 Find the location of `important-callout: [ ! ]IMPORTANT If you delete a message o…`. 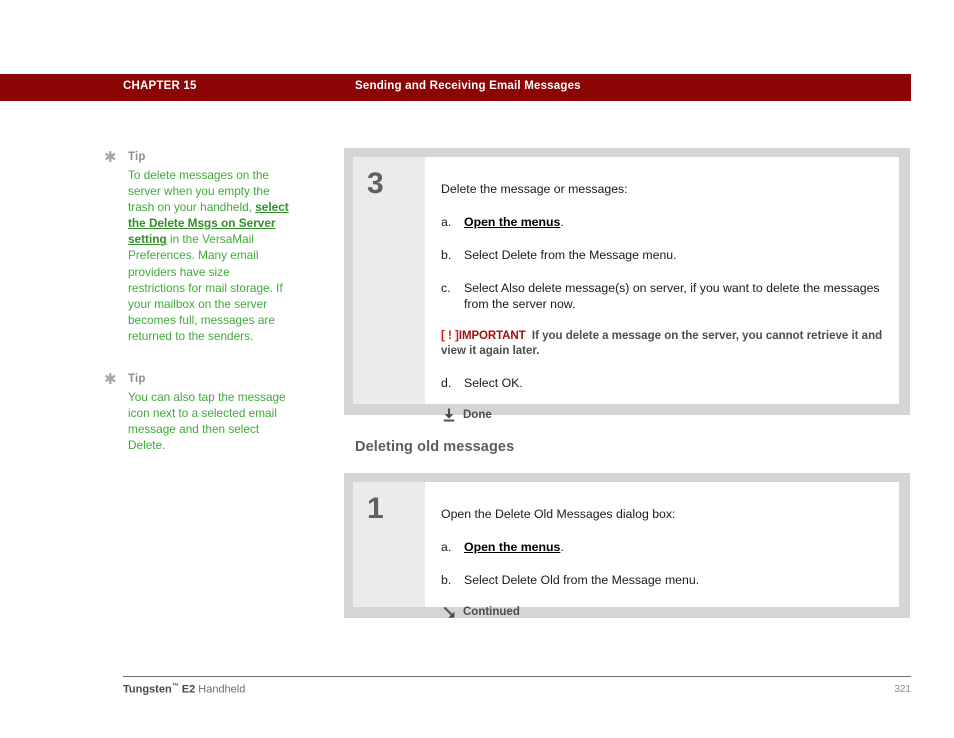

important-callout: [ ! ]IMPORTANT If you delete a message o… is located at coordinates (663, 343).